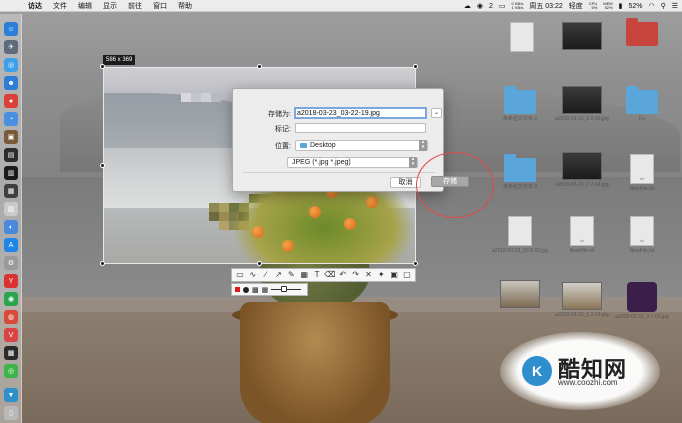 The width and height of the screenshot is (682, 423). Describe the element at coordinates (582, 231) in the screenshot. I see `document-icon: txt` at that location.